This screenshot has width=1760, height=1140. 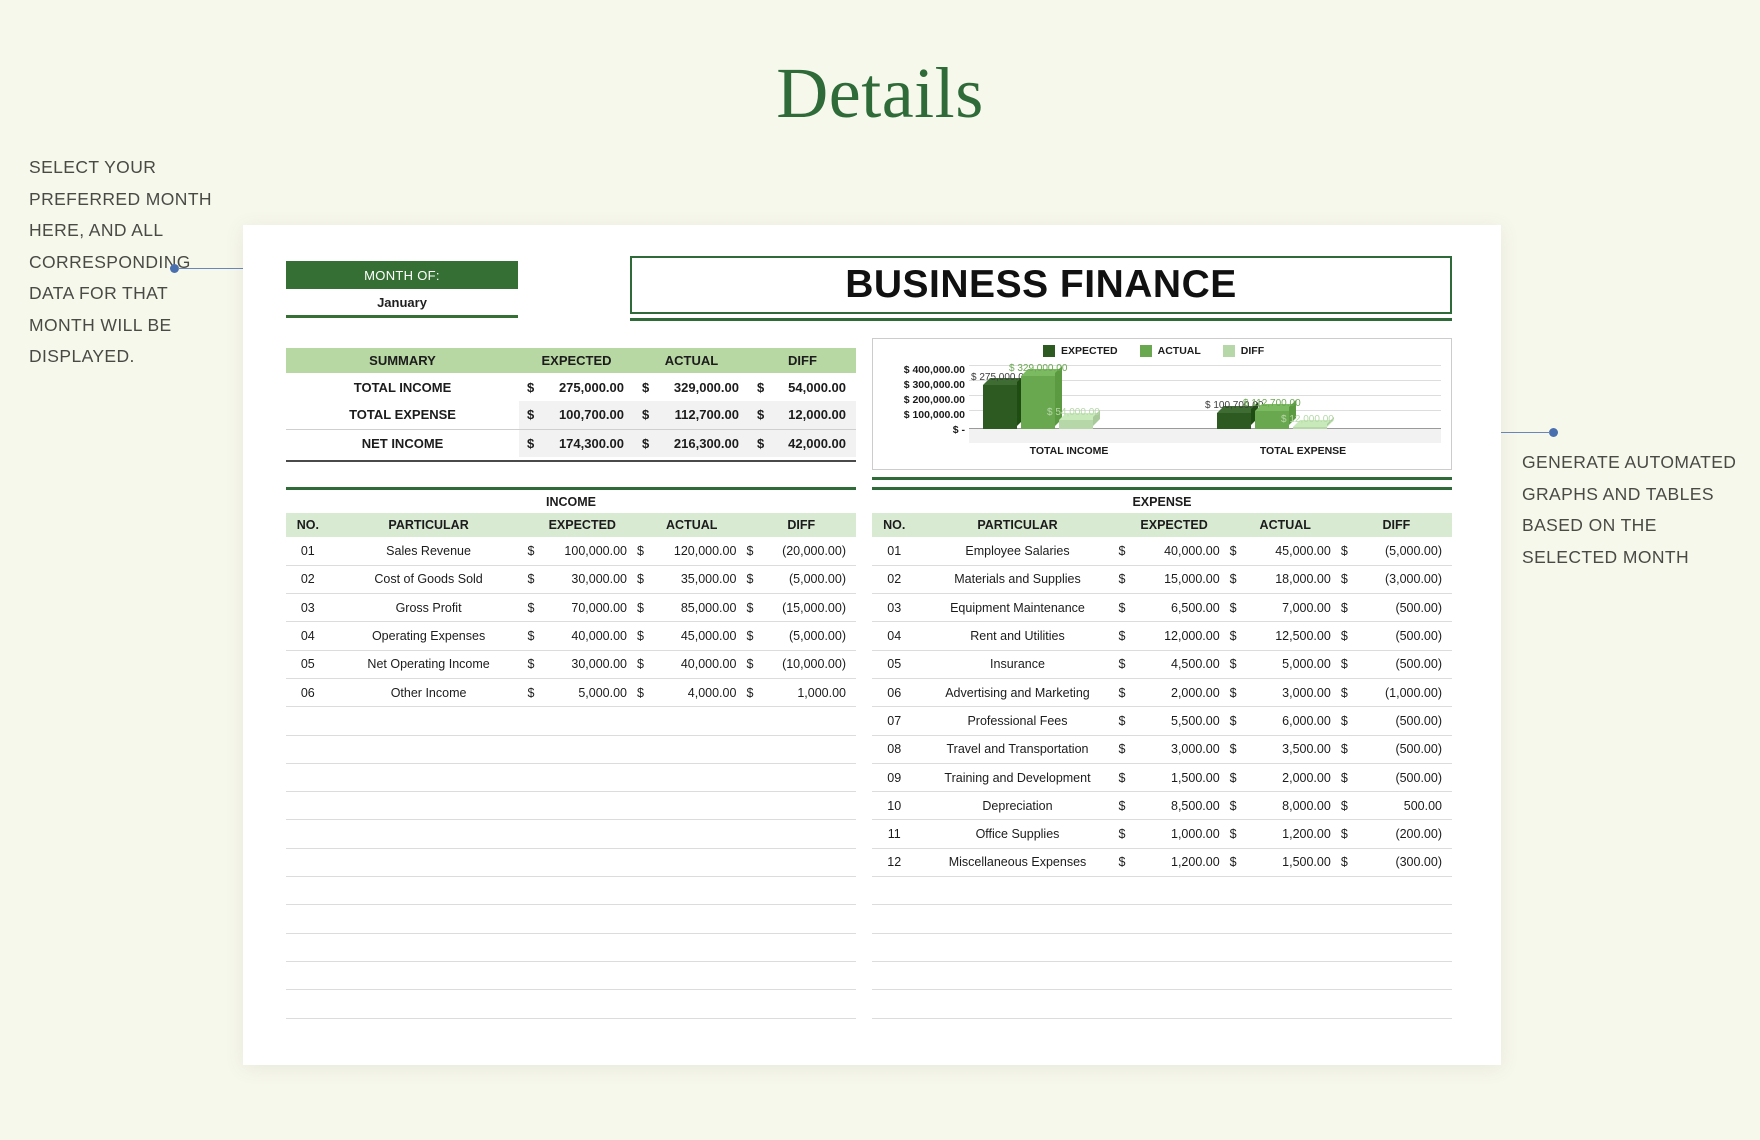 What do you see at coordinates (1405, 580) in the screenshot?
I see `row-diff: (3,000.00)` at bounding box center [1405, 580].